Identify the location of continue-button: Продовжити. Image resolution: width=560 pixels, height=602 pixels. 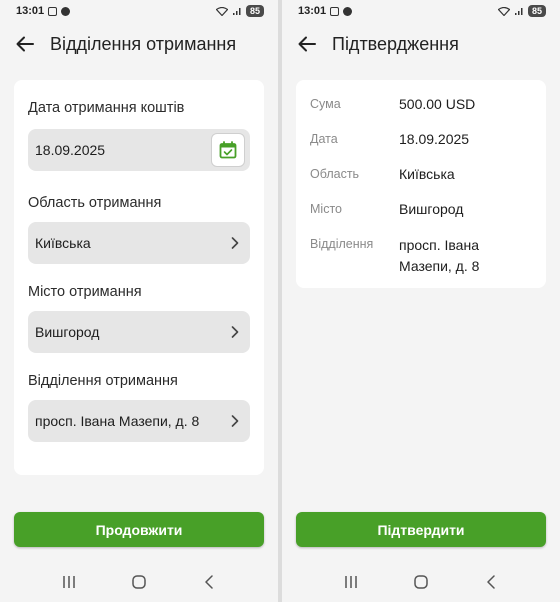
(139, 529).